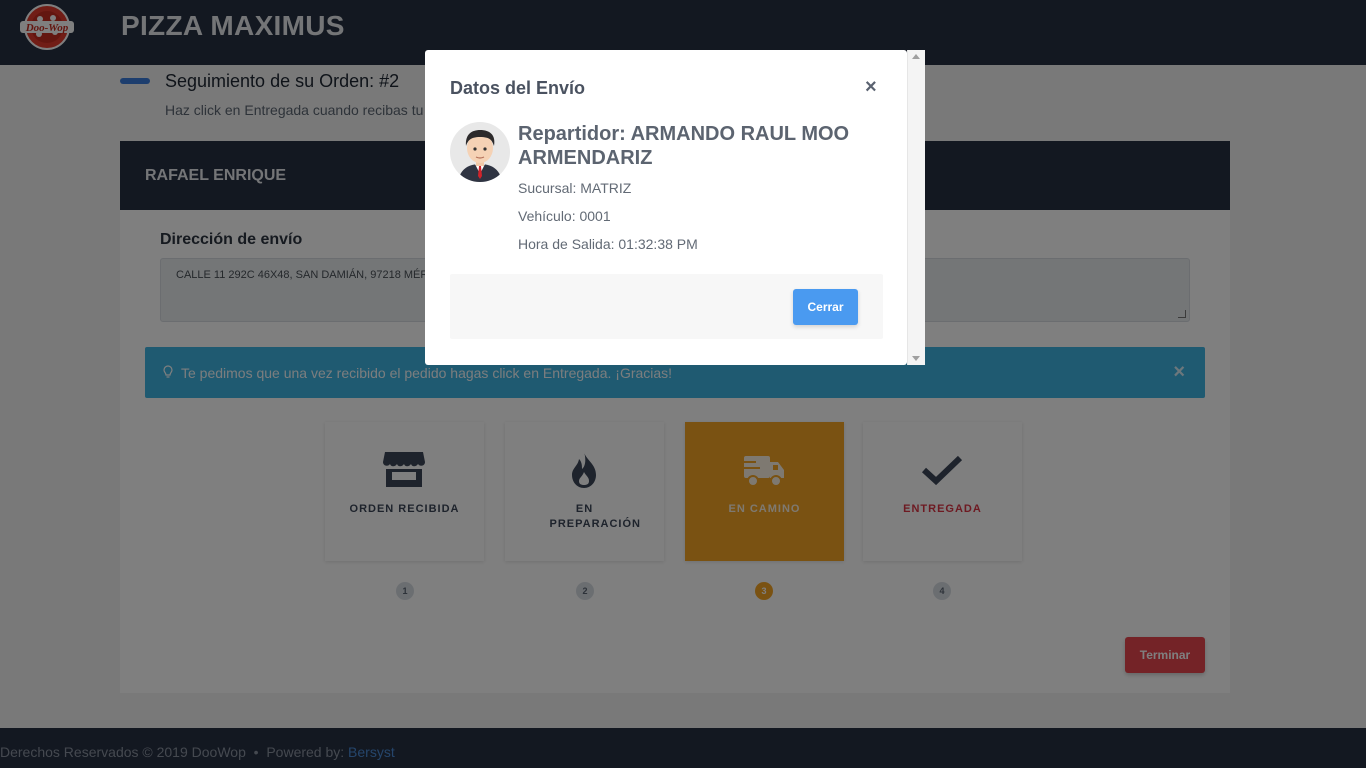 Image resolution: width=1366 pixels, height=768 pixels. I want to click on vehicle-info: Vehículo: 0001, so click(564, 216).